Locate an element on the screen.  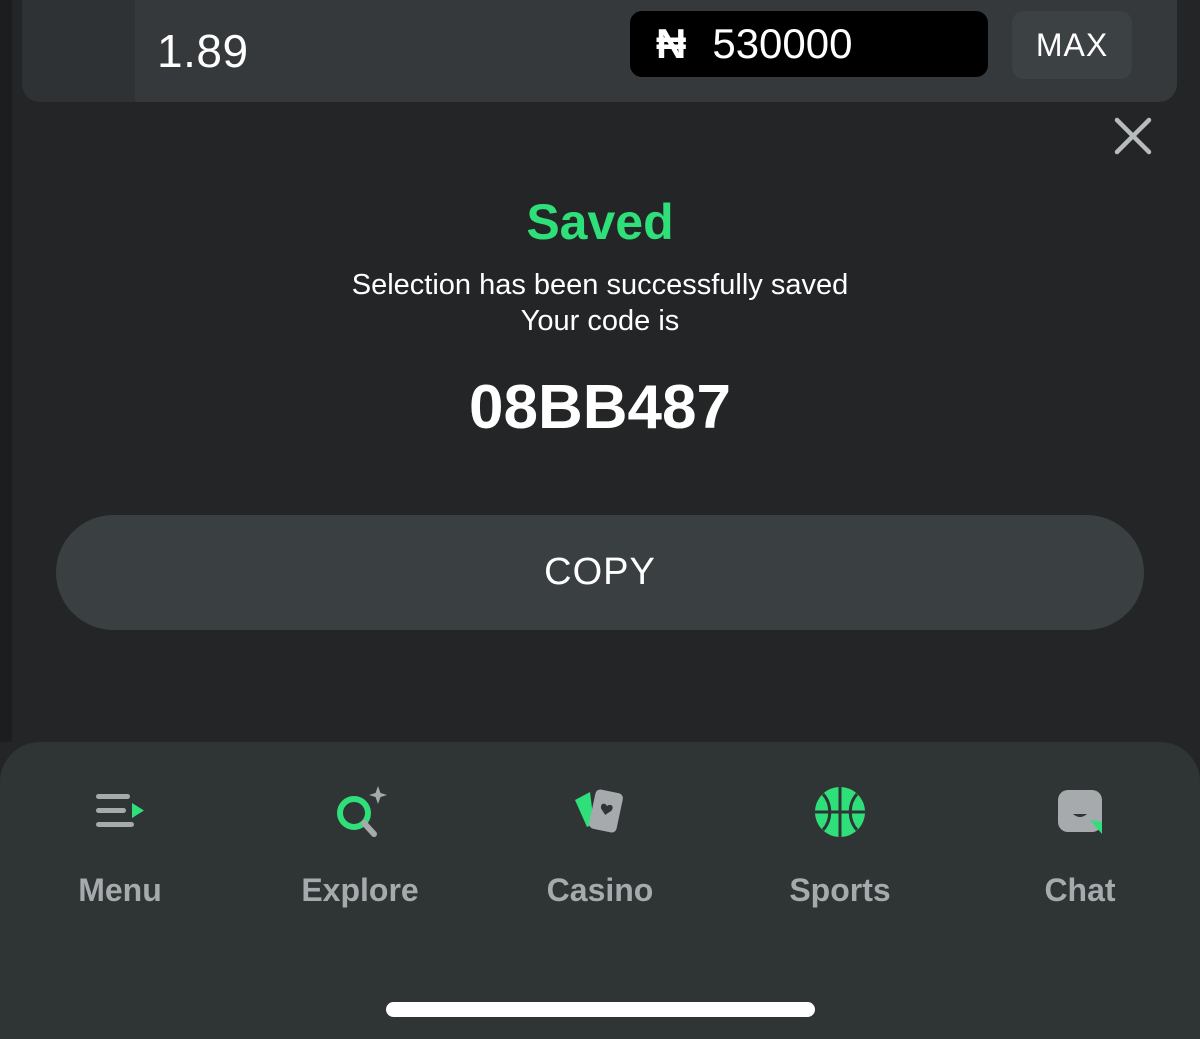
nav-label-chat: Chat is located at coordinates (1080, 890).